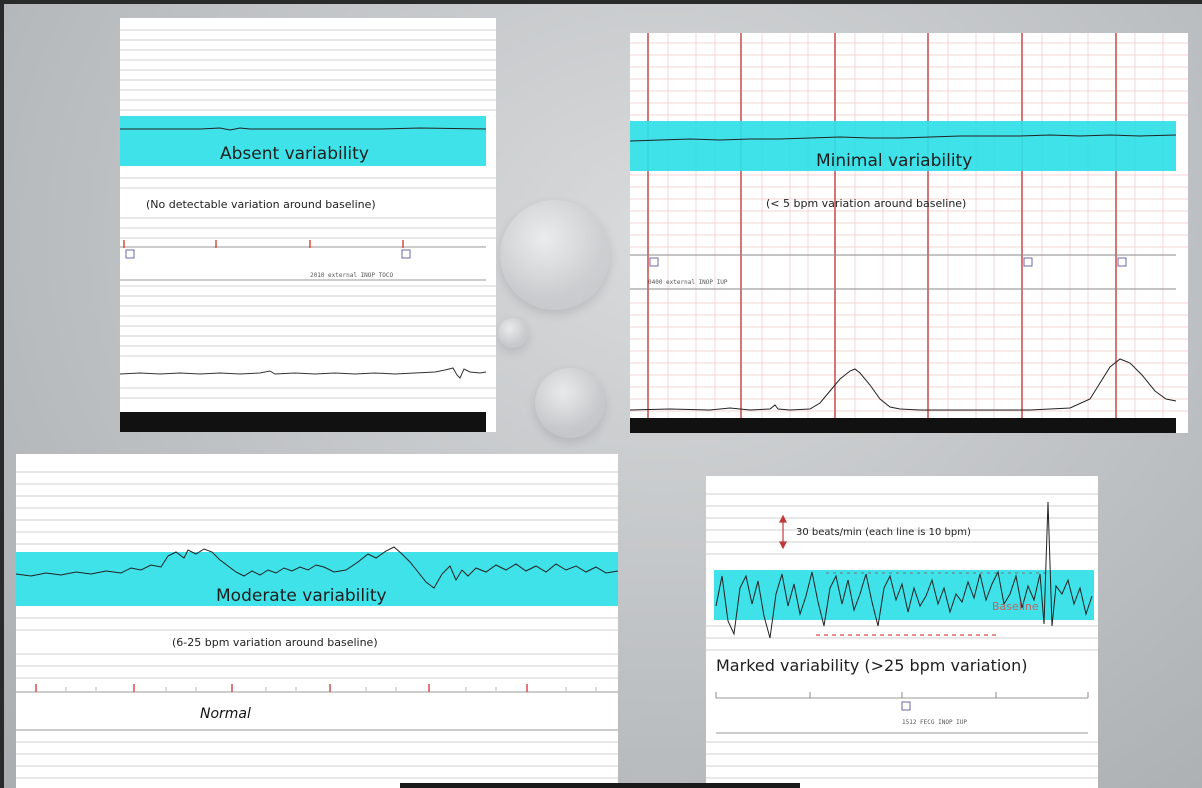 Image resolution: width=1202 pixels, height=788 pixels. I want to click on panel-title: Minimal variability, so click(894, 161).